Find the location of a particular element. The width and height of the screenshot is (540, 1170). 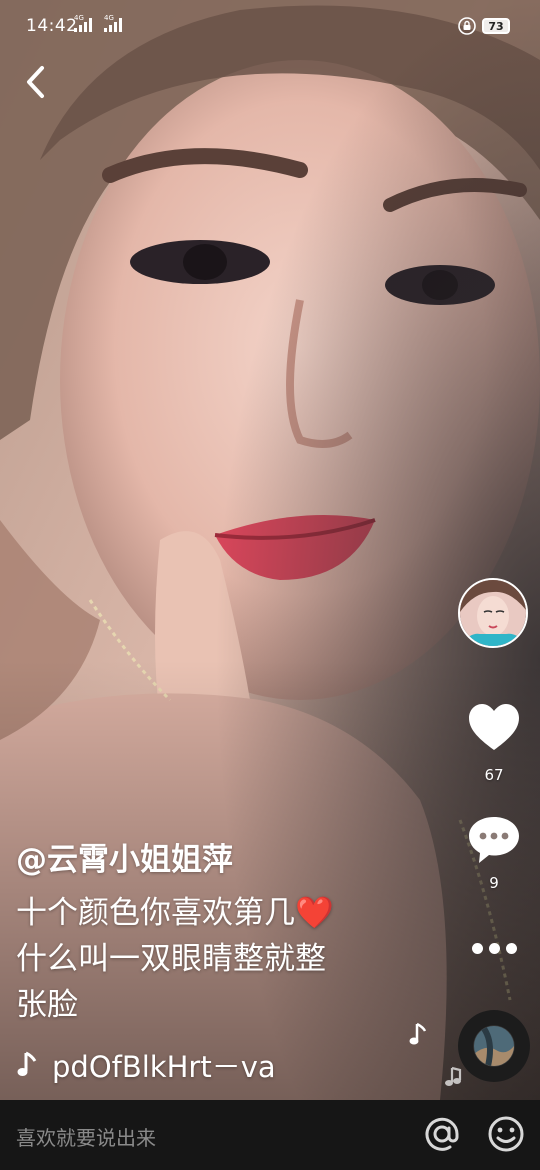

music-disc is located at coordinates (494, 1046).